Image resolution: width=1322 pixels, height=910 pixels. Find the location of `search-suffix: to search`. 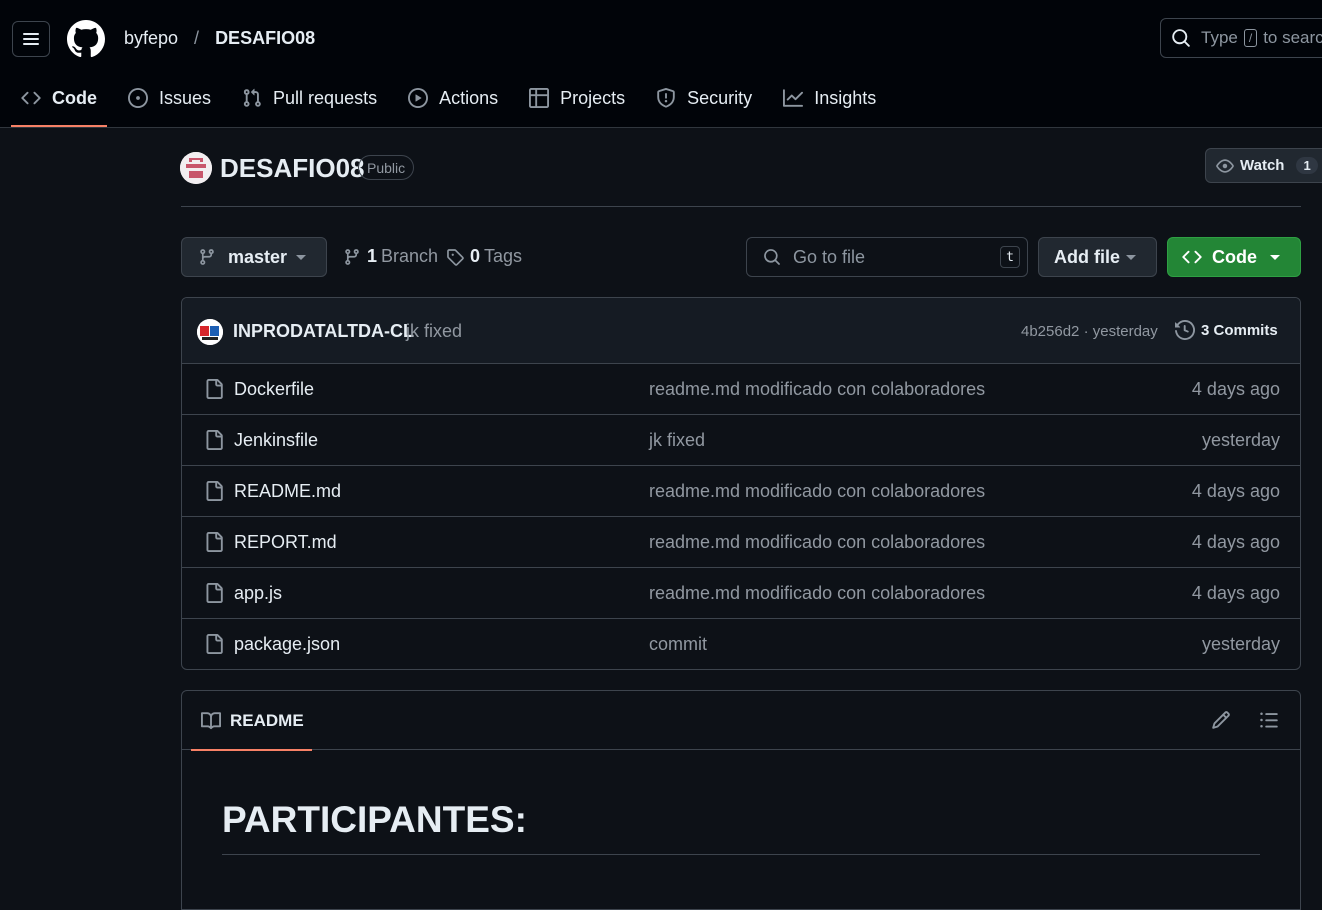

search-suffix: to search is located at coordinates (1292, 37).